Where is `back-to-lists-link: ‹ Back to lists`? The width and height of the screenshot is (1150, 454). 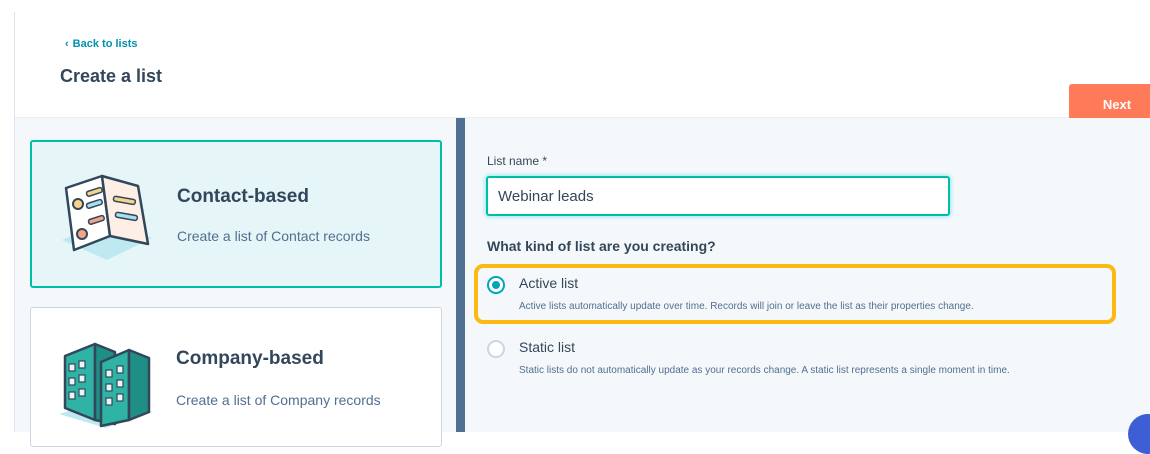
back-to-lists-link: ‹ Back to lists is located at coordinates (101, 44).